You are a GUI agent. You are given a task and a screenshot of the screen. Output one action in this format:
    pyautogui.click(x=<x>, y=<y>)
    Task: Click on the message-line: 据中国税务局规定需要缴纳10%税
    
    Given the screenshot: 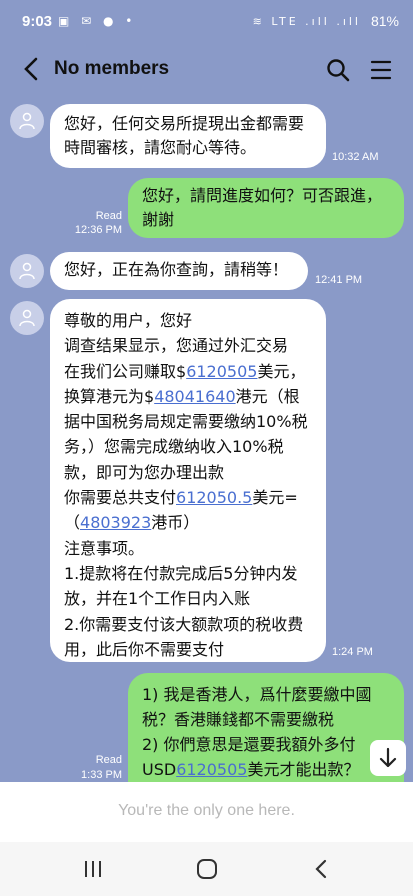 What is the action you would take?
    pyautogui.click(x=186, y=422)
    